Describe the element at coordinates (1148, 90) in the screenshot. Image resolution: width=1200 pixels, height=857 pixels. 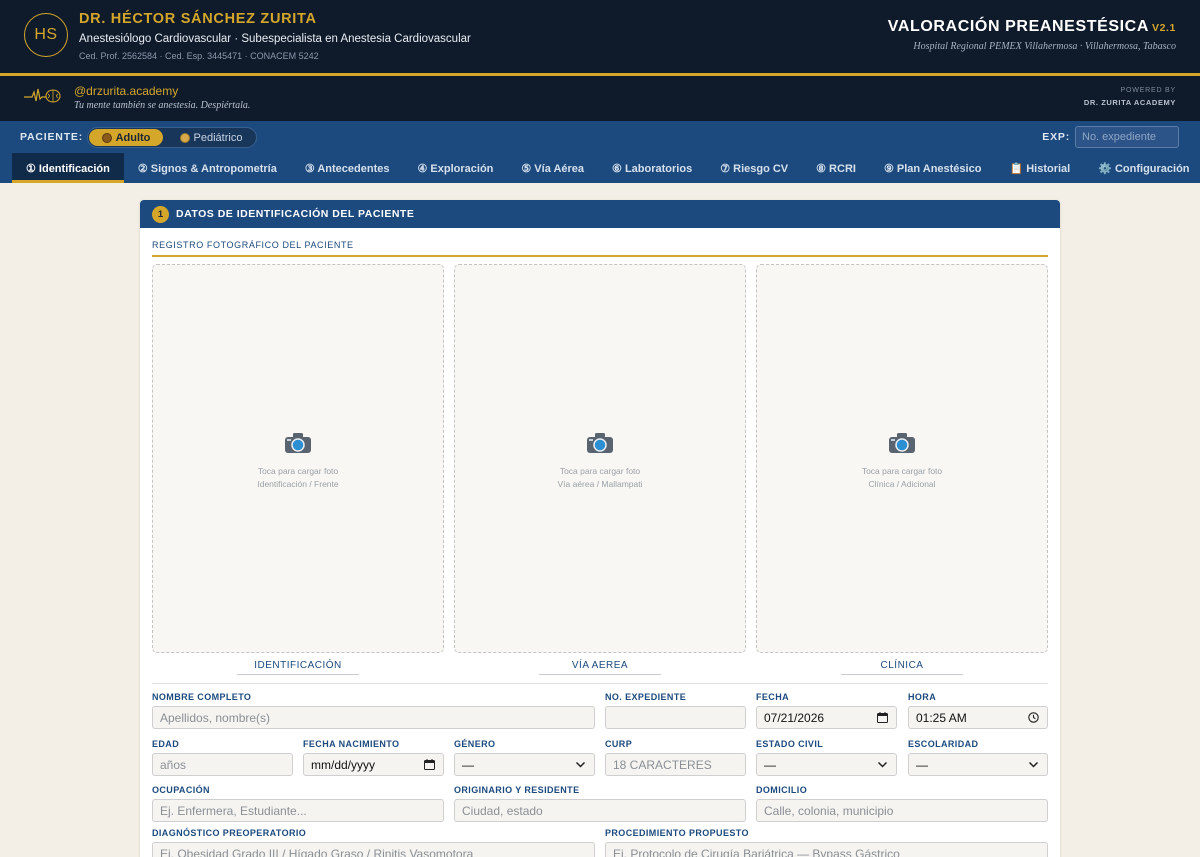
I see `powered-label: POWERED BY` at that location.